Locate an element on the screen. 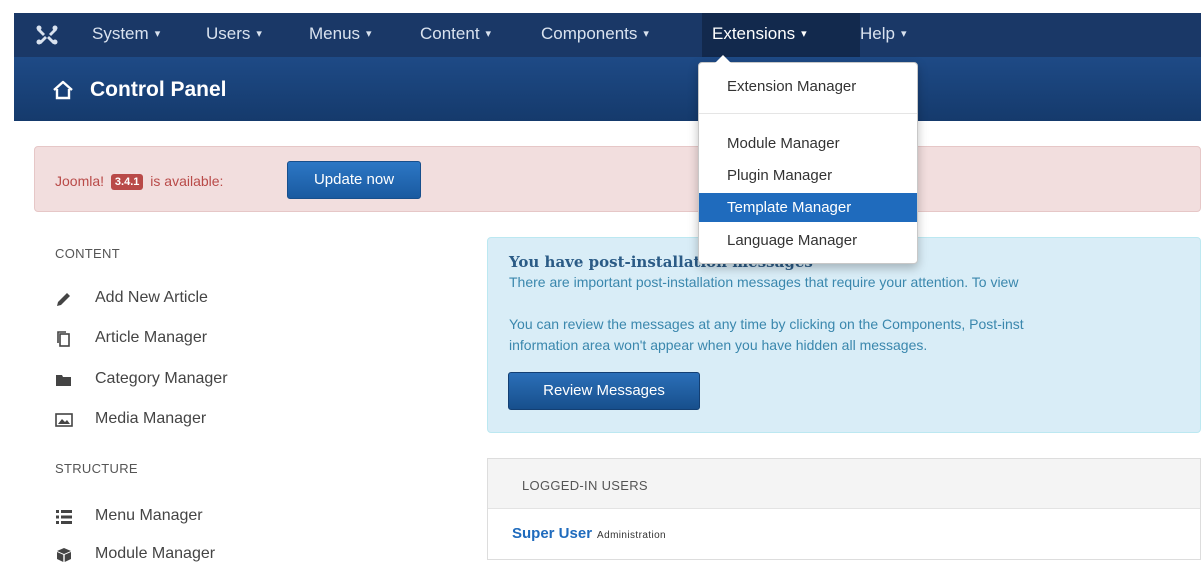  update-message: Joomla! 3.4.1 is available: is located at coordinates (139, 181).